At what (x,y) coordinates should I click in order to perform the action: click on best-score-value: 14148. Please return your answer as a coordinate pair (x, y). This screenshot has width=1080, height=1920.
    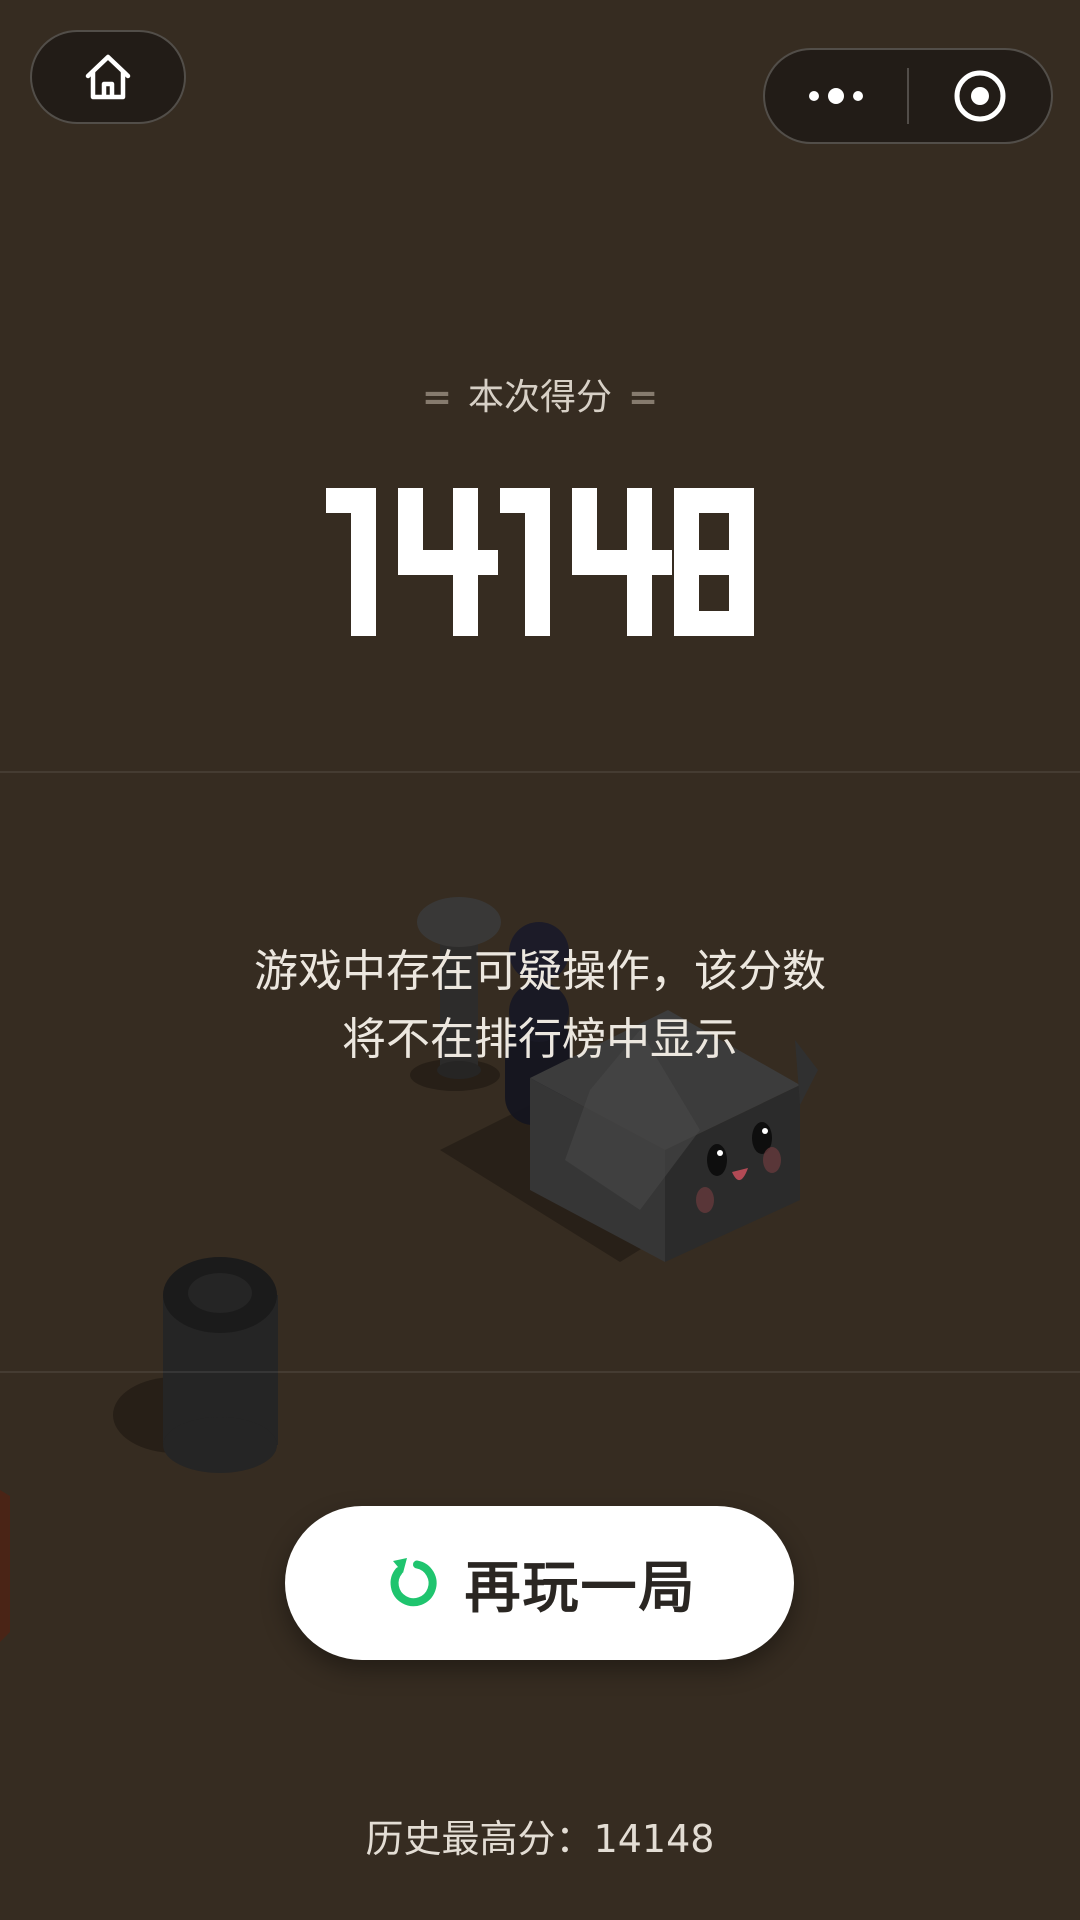
    Looking at the image, I should click on (654, 1839).